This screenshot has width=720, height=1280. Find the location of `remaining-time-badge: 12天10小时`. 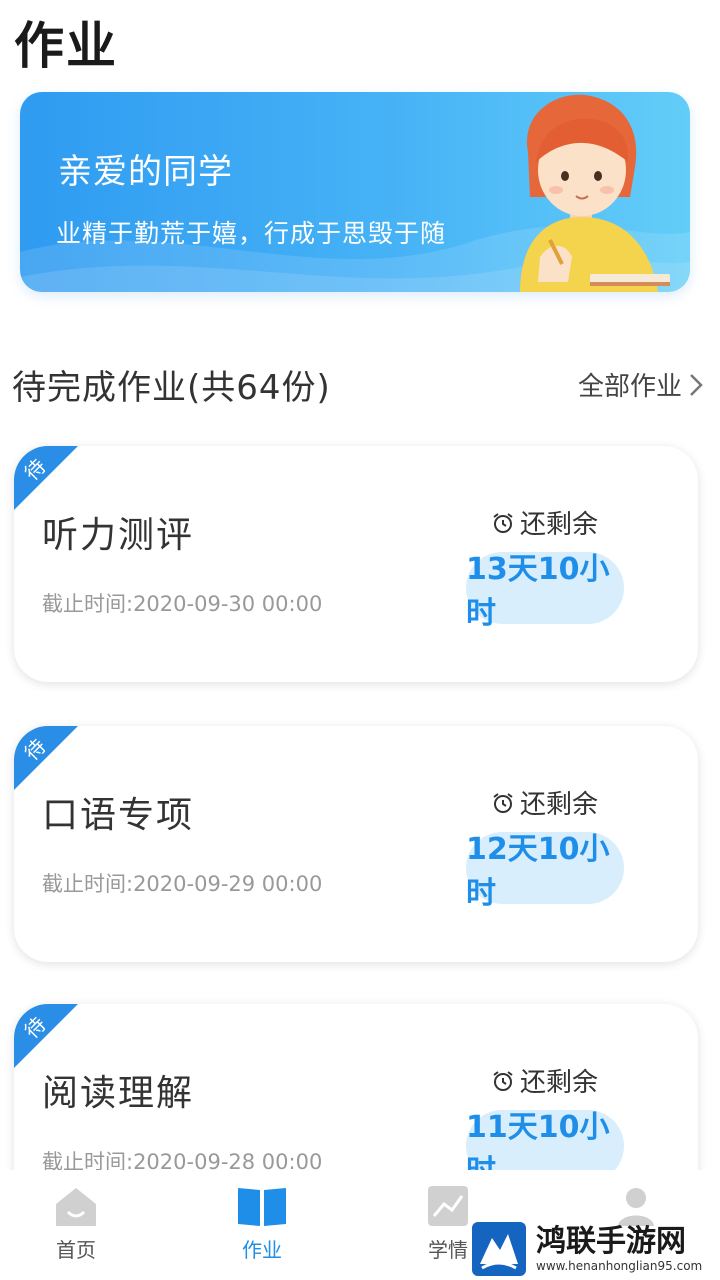

remaining-time-badge: 12天10小时 is located at coordinates (545, 871).